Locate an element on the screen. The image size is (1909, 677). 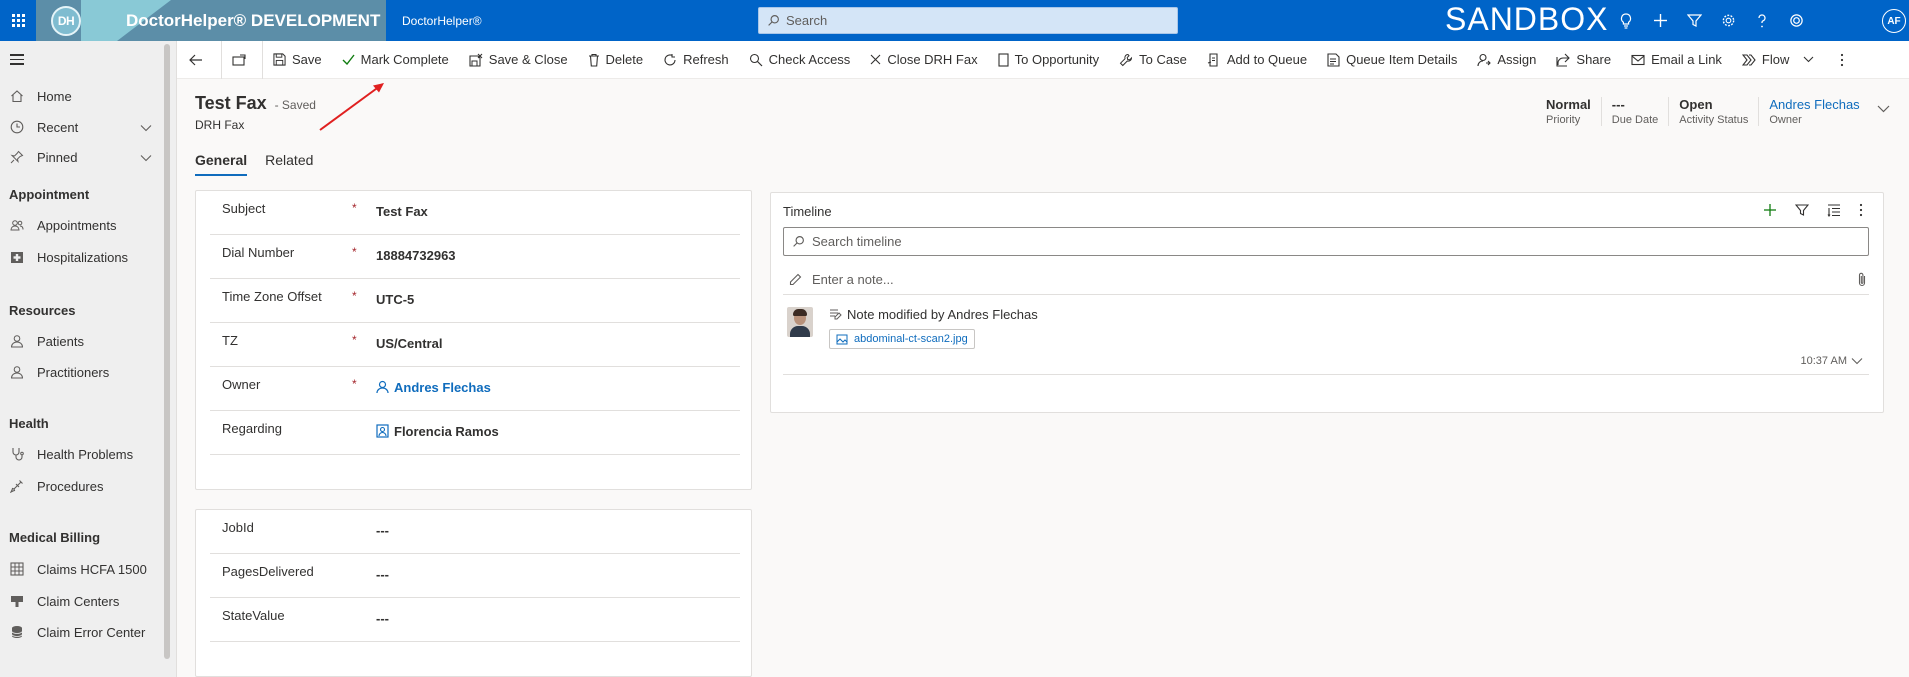
mark-complete-button: Mark Complete is located at coordinates (395, 60).